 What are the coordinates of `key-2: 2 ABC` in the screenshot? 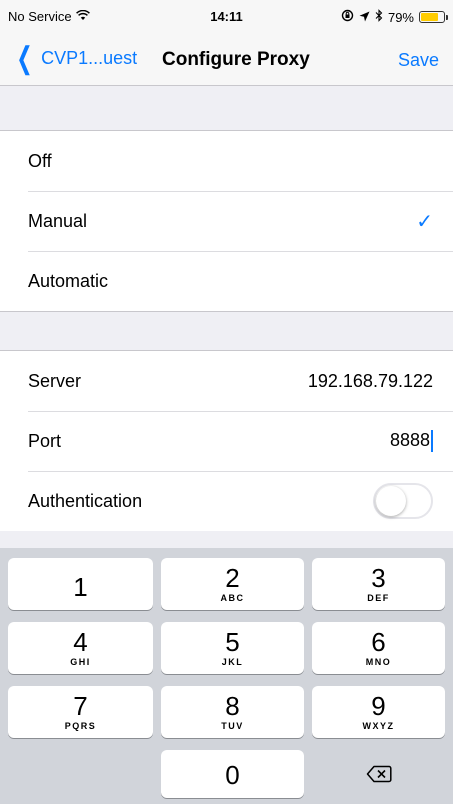 It's located at (232, 584).